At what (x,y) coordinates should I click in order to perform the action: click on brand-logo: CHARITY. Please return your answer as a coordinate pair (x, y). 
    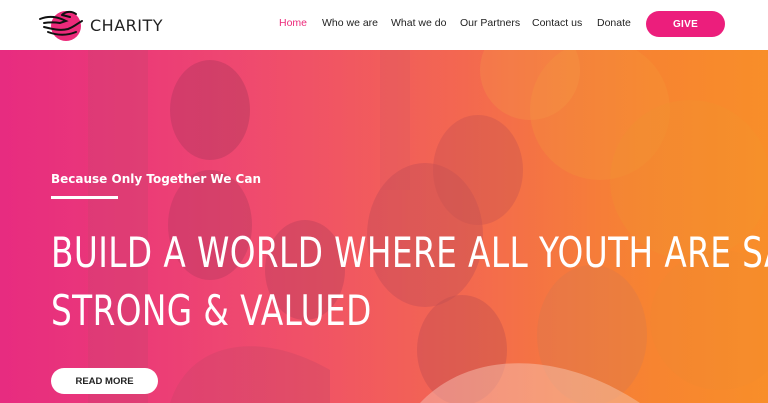
    Looking at the image, I should click on (99, 24).